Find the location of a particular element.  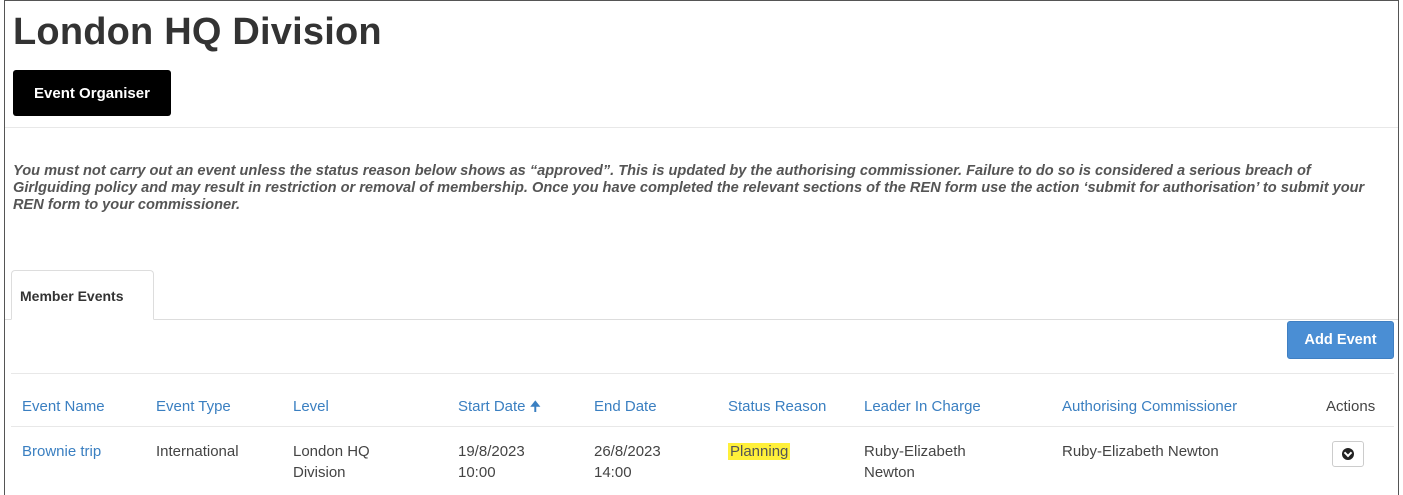

leader-in-charge-cell: Ruby-Elizabeth Newton is located at coordinates (915, 462).